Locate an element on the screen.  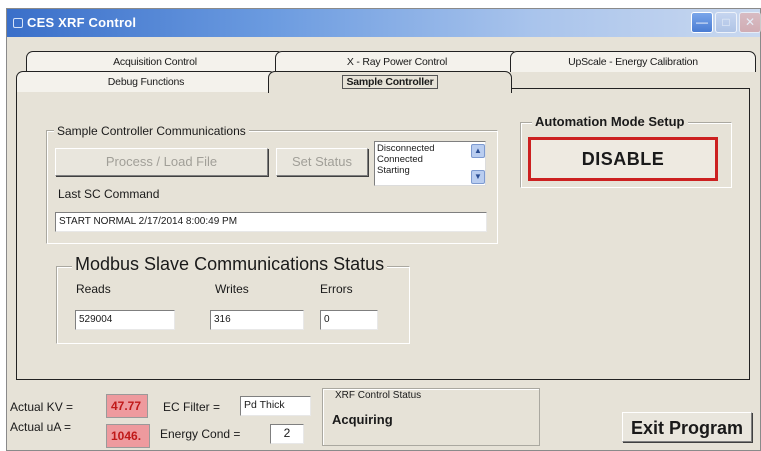
actual-ua-label: Actual uA = is located at coordinates (41, 427).